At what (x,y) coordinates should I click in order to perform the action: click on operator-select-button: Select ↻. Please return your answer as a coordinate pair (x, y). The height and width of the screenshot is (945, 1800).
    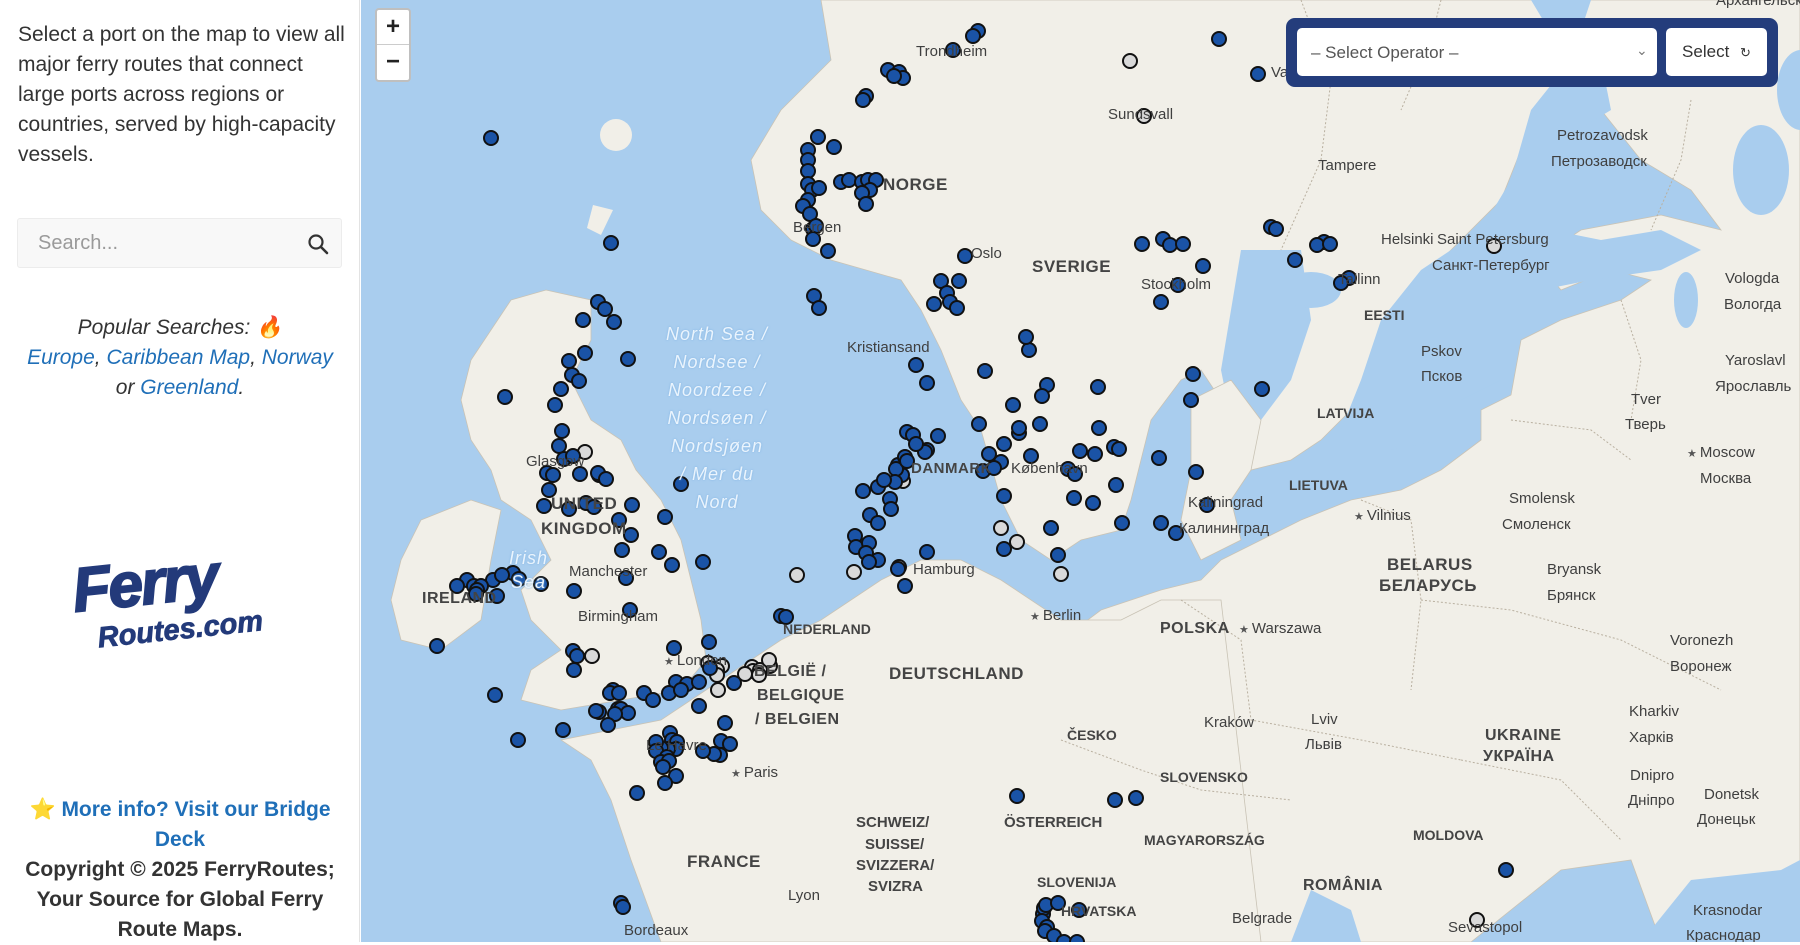
    Looking at the image, I should click on (1716, 52).